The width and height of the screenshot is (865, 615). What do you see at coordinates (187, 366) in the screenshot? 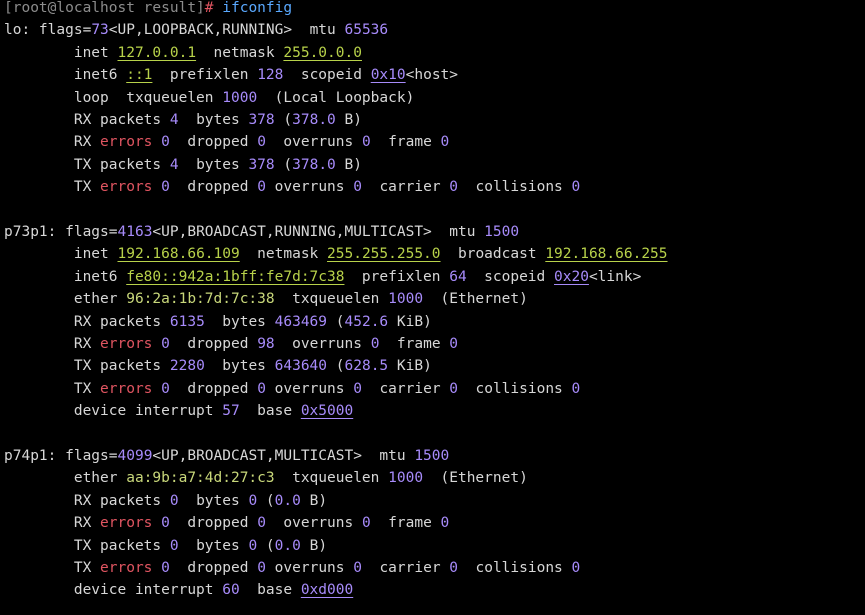
I see `number-value: 2280` at bounding box center [187, 366].